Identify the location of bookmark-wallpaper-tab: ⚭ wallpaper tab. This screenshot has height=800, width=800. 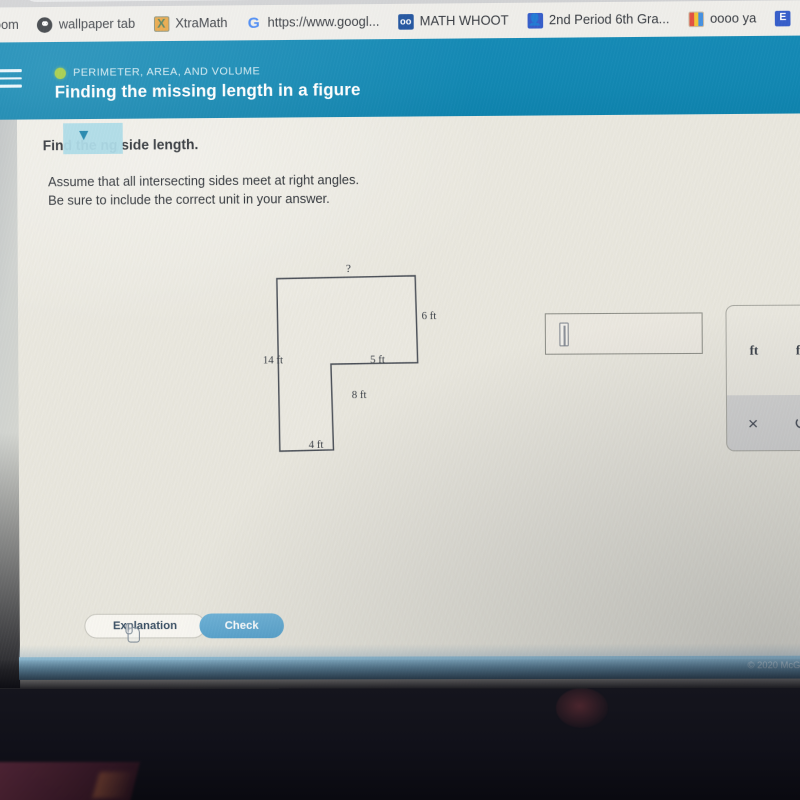
(86, 24).